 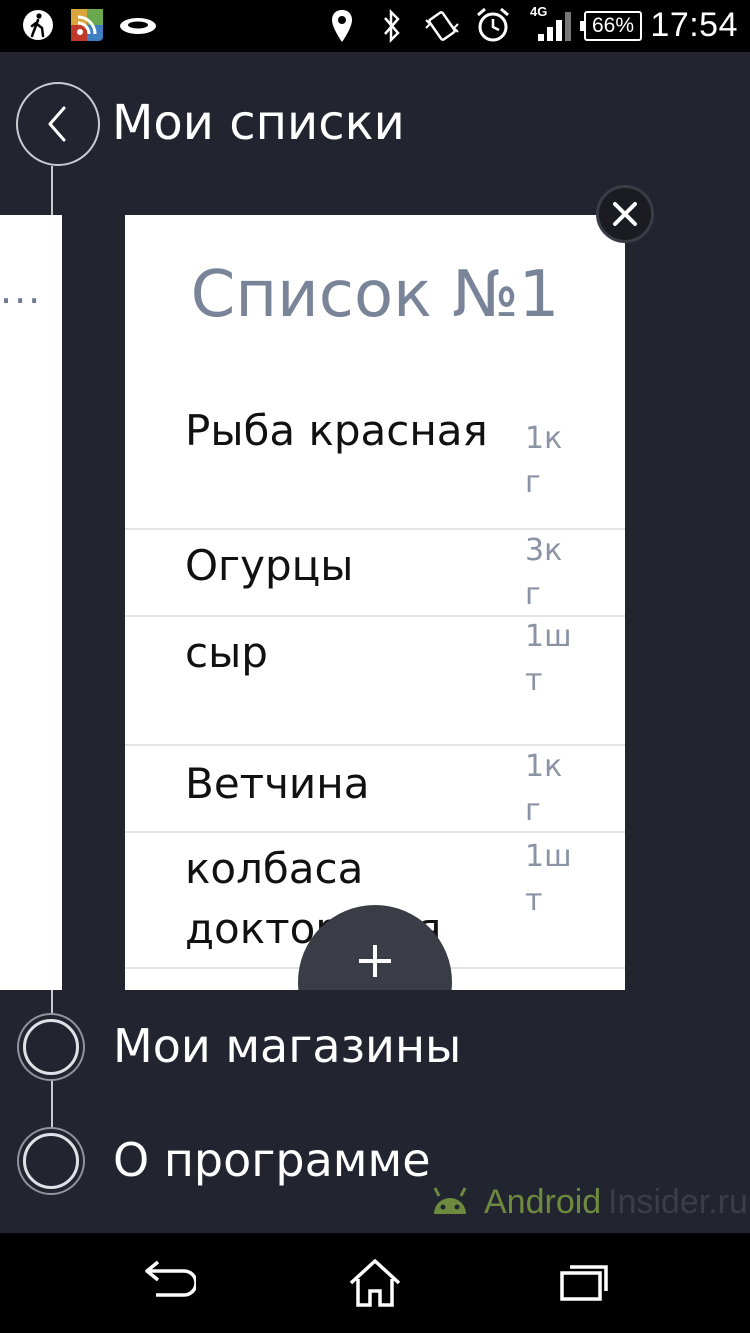 What do you see at coordinates (375, 26) in the screenshot?
I see `status-bar: 4G 66% 17:54` at bounding box center [375, 26].